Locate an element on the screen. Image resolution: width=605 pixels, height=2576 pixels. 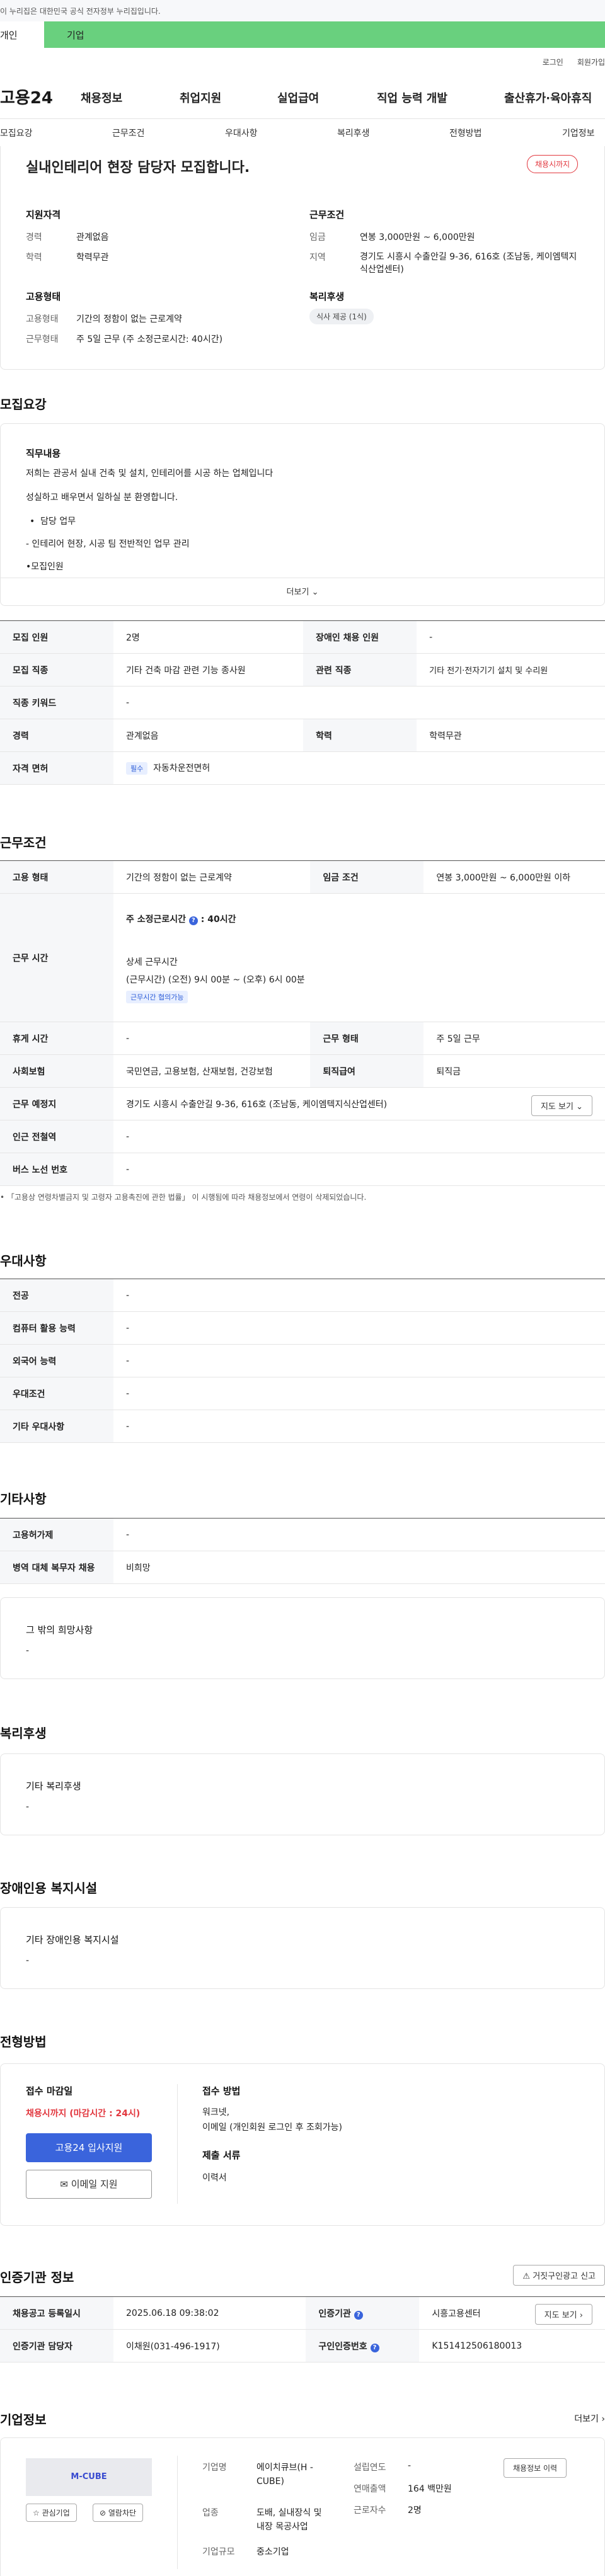
employees-value: 2명 is located at coordinates (415, 2510).